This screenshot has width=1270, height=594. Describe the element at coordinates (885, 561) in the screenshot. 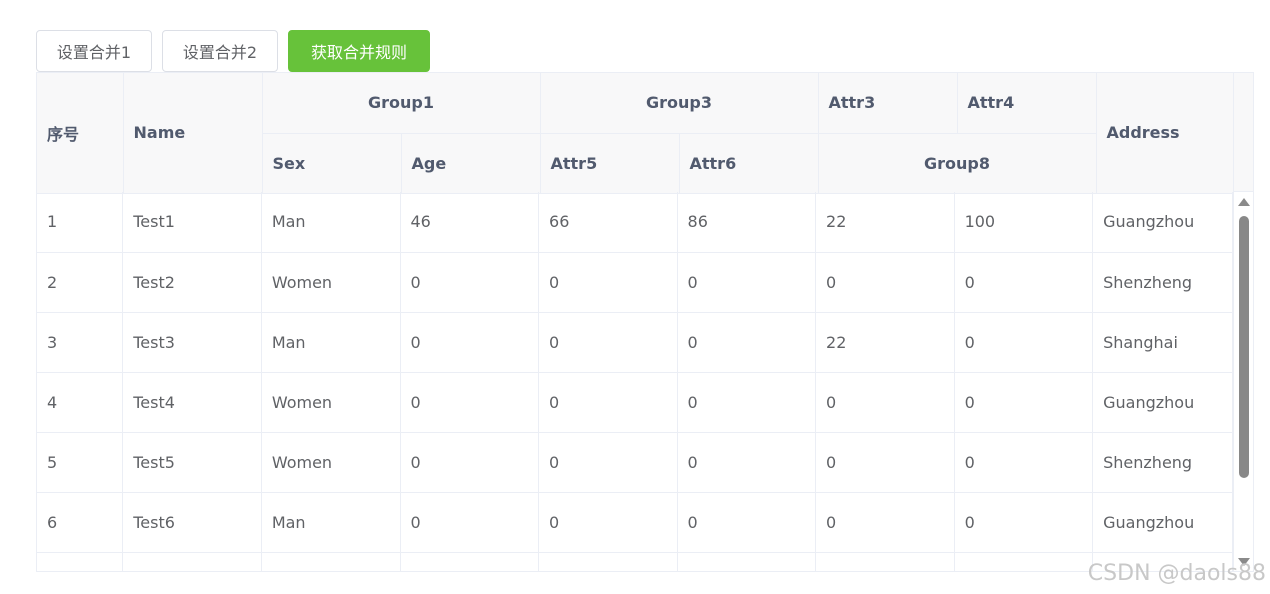

I see `cell-attr3` at that location.